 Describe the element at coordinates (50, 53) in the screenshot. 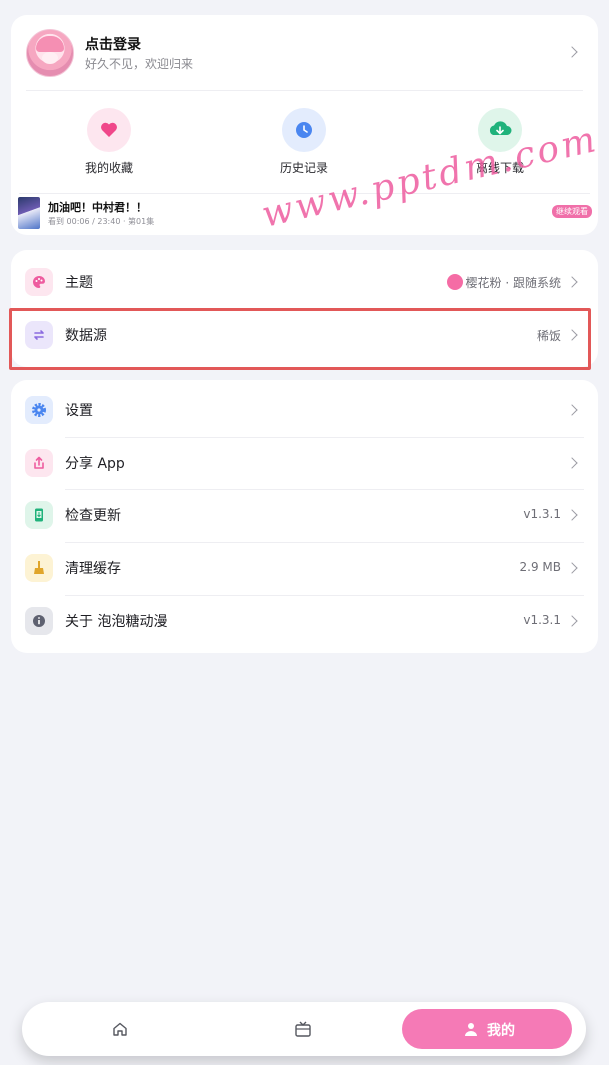

I see `avatar` at that location.